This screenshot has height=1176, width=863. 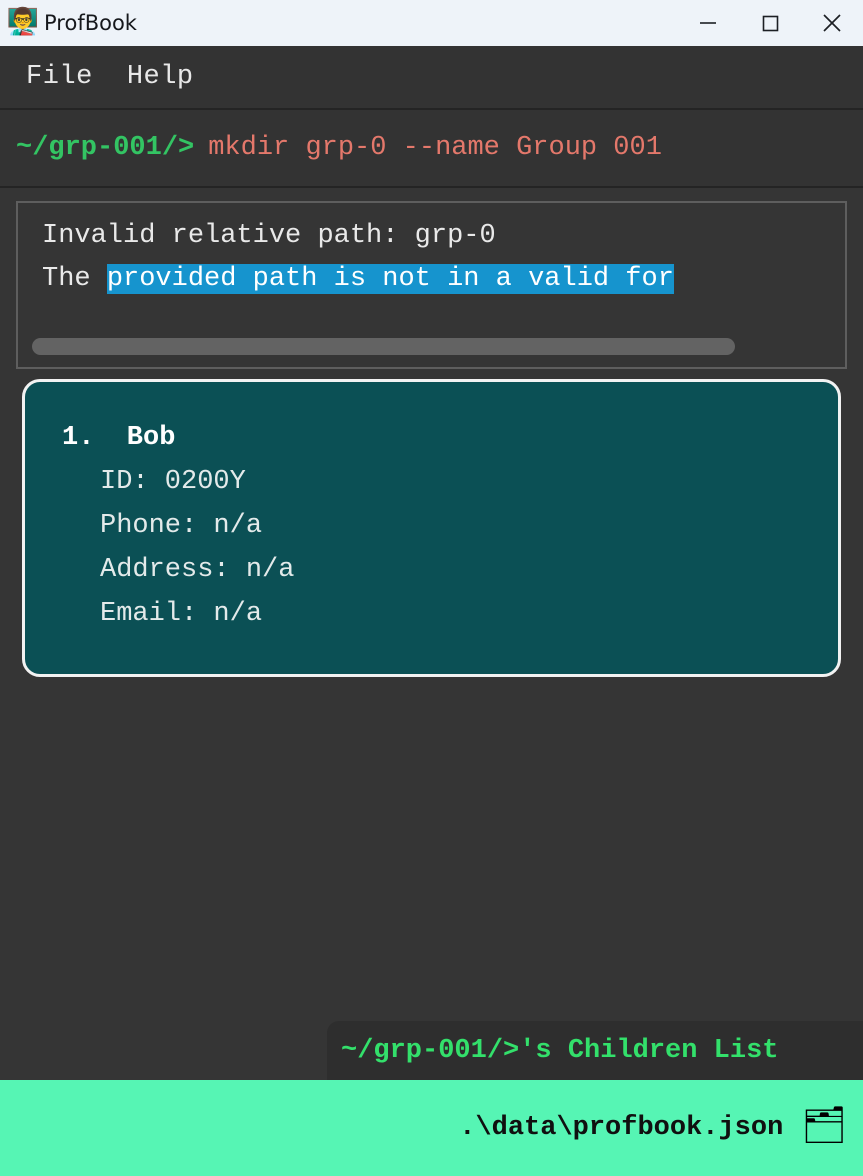 I want to click on menu-help: Help, so click(x=160, y=77).